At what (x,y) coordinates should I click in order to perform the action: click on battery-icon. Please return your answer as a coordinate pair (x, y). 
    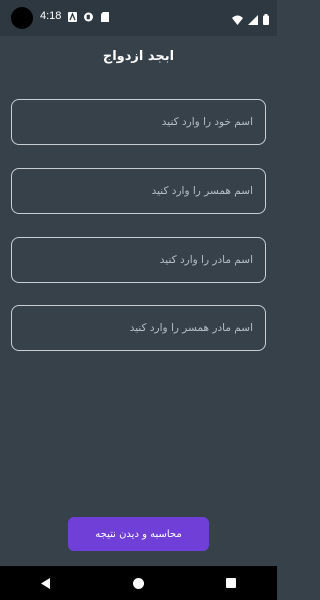
    Looking at the image, I should click on (266, 19).